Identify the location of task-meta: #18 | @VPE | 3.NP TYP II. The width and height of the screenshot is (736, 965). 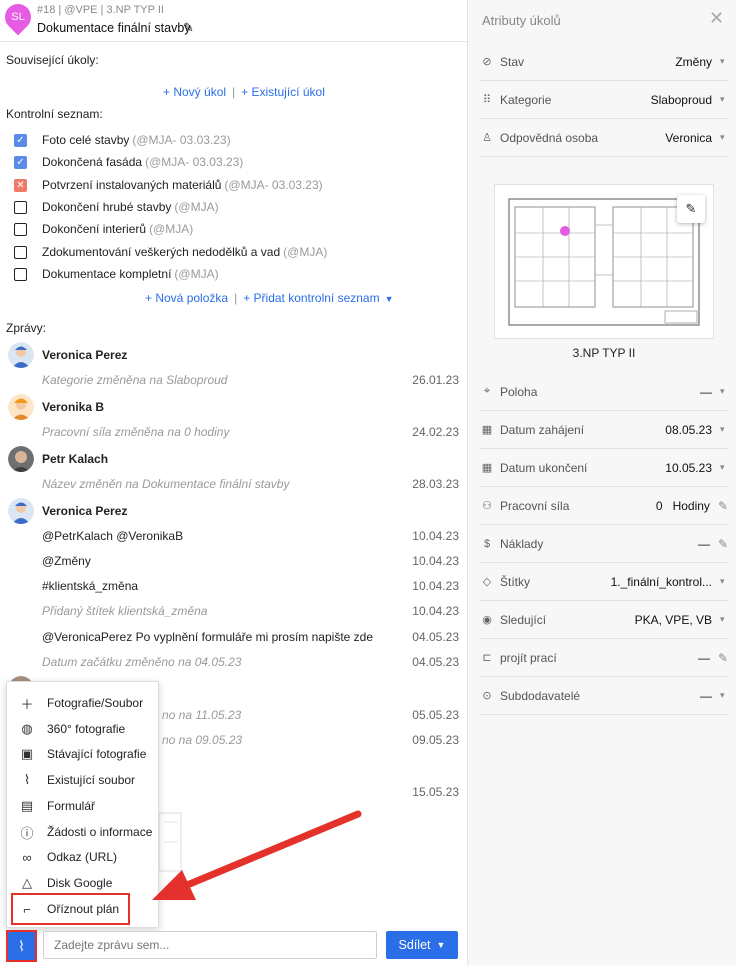
(100, 10).